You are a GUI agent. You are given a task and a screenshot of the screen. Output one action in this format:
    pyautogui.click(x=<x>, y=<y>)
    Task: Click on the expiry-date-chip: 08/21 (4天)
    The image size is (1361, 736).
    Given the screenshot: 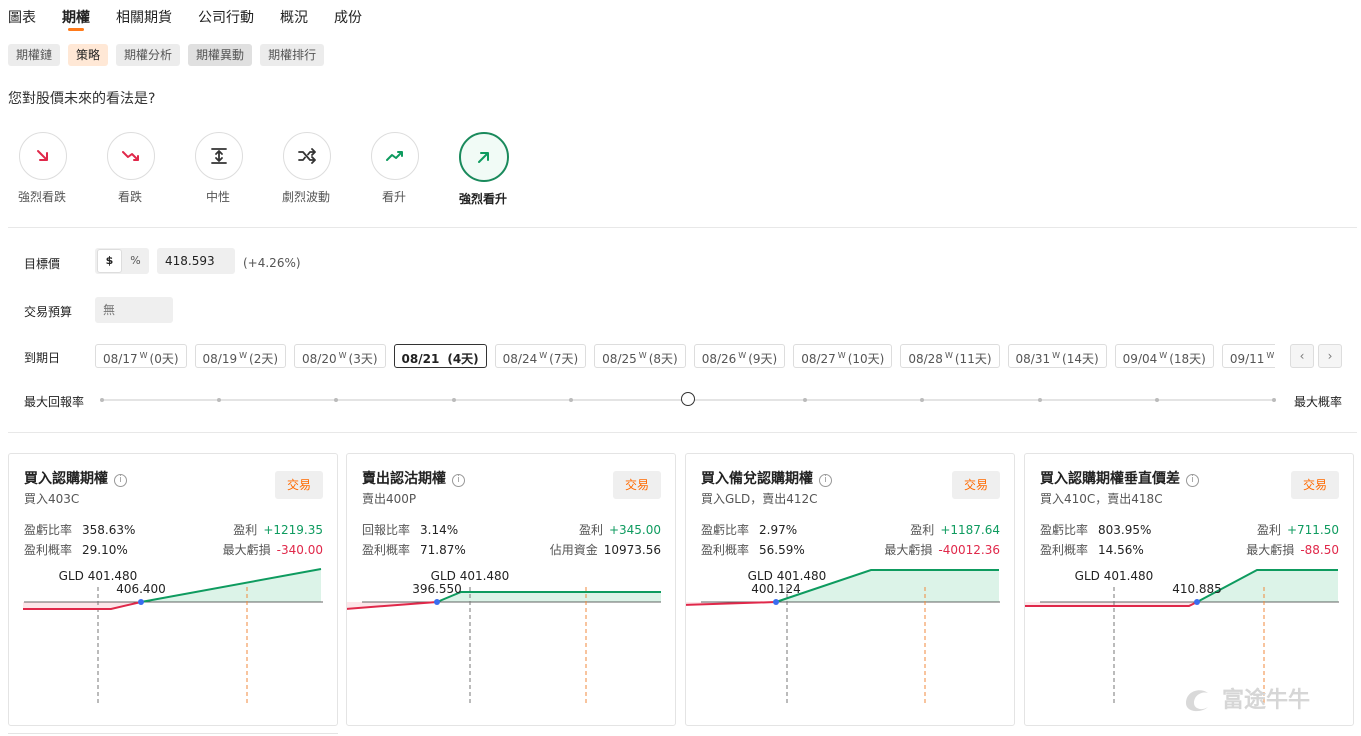 What is the action you would take?
    pyautogui.click(x=440, y=356)
    